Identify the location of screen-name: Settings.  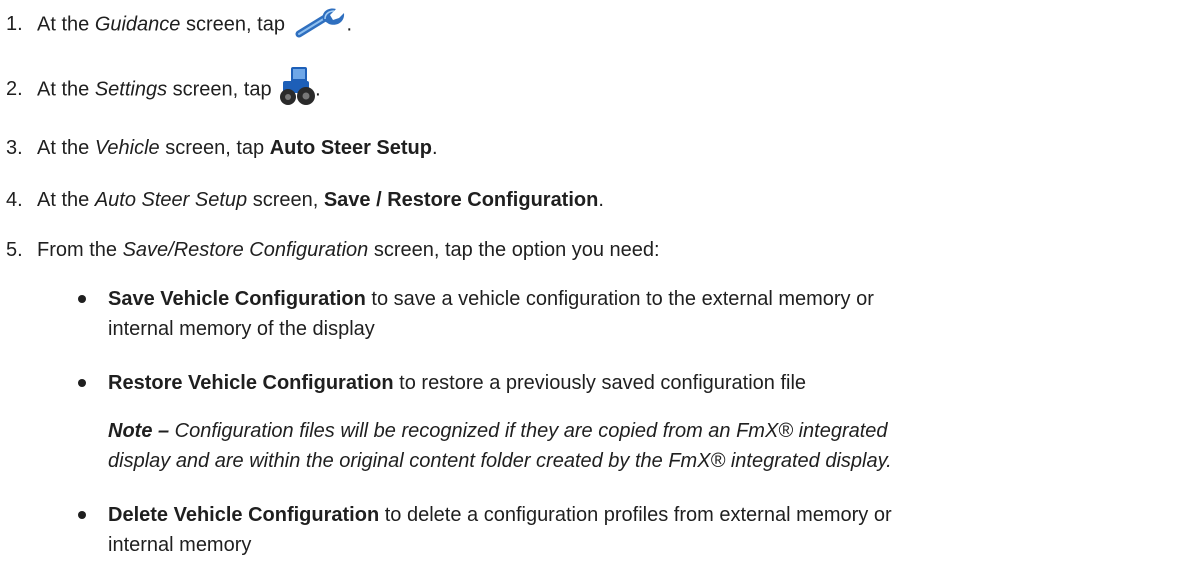
(131, 89).